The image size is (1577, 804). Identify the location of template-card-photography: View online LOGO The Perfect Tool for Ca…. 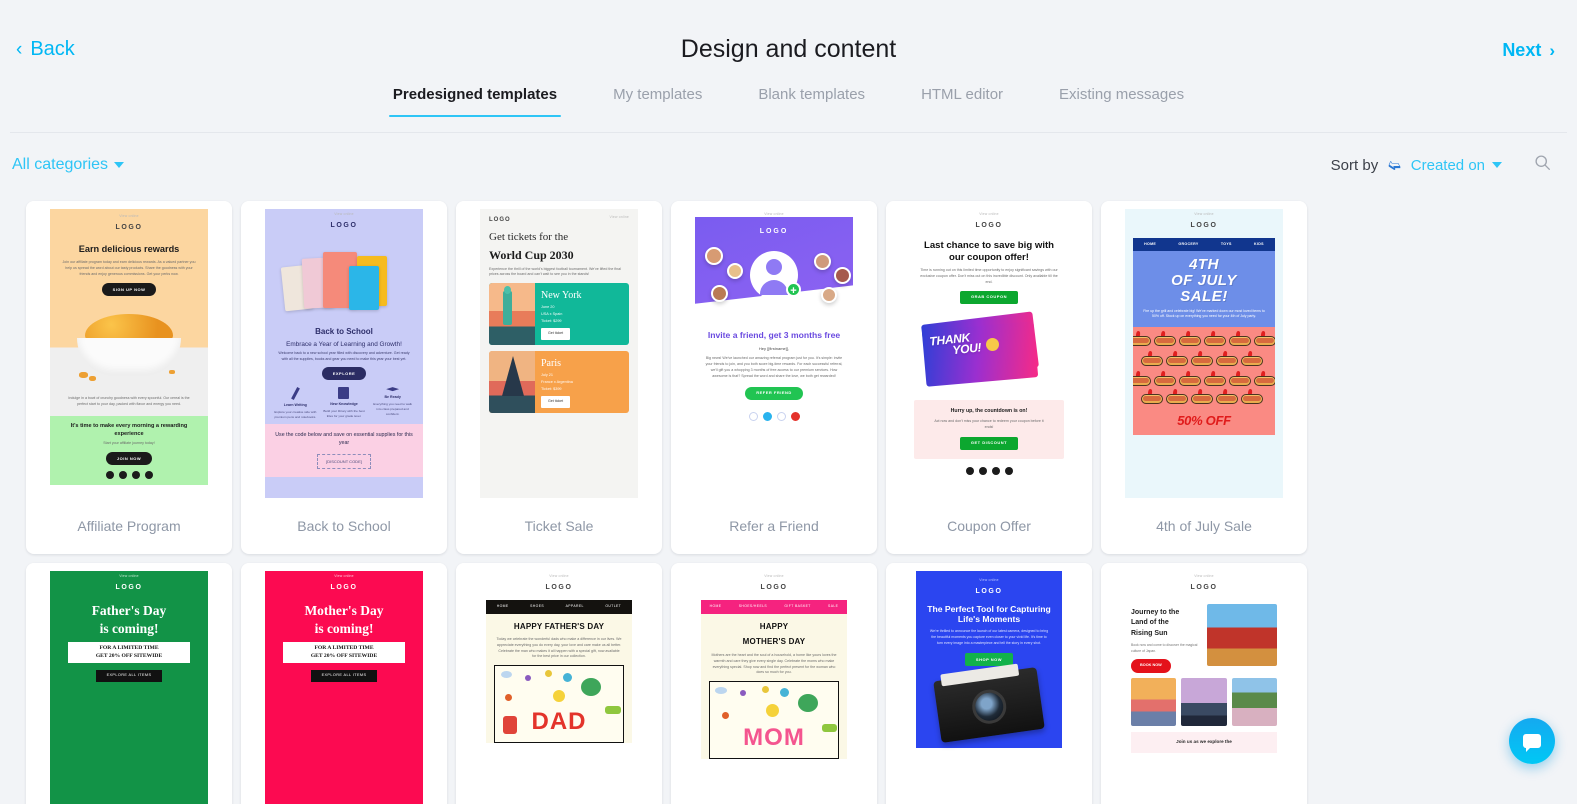
(989, 683).